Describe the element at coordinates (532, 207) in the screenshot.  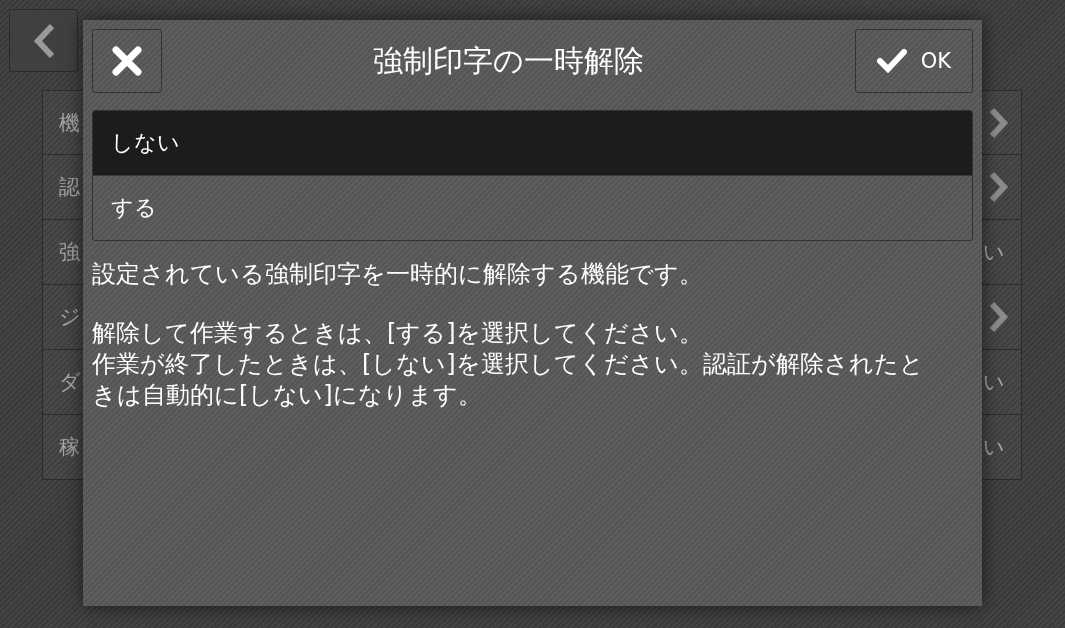
I see `option-item: する` at that location.